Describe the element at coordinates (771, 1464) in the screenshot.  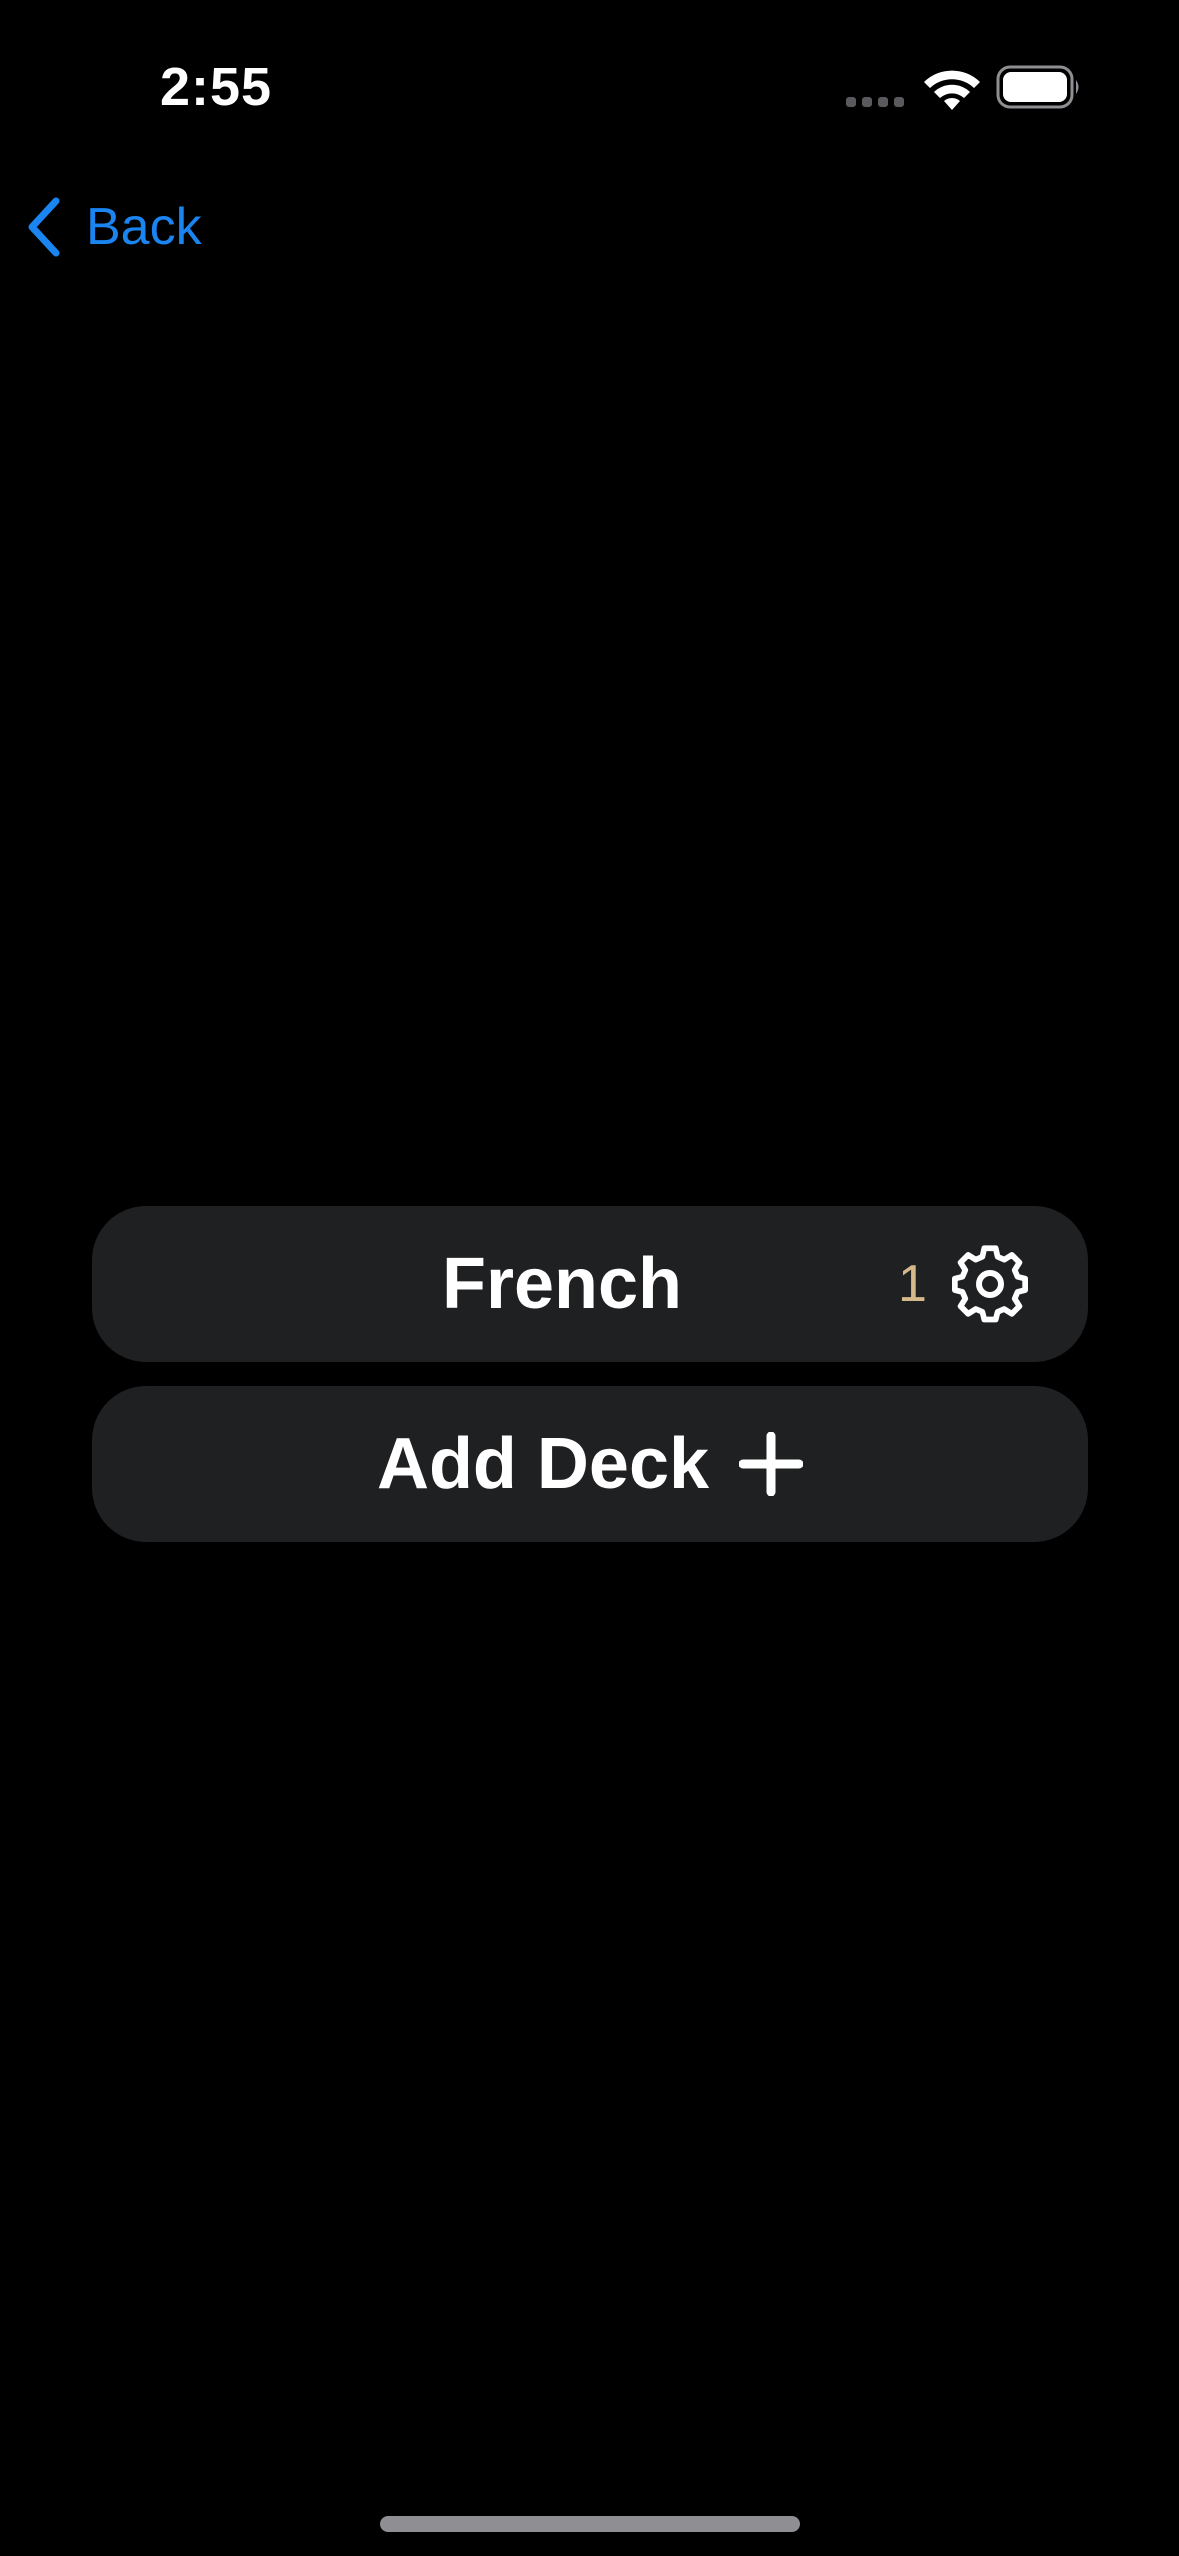
I see `plus-icon` at that location.